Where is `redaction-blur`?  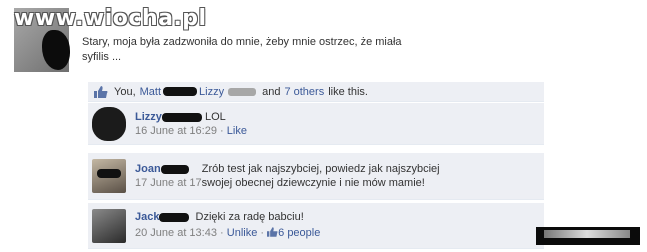
redaction-blur is located at coordinates (242, 91).